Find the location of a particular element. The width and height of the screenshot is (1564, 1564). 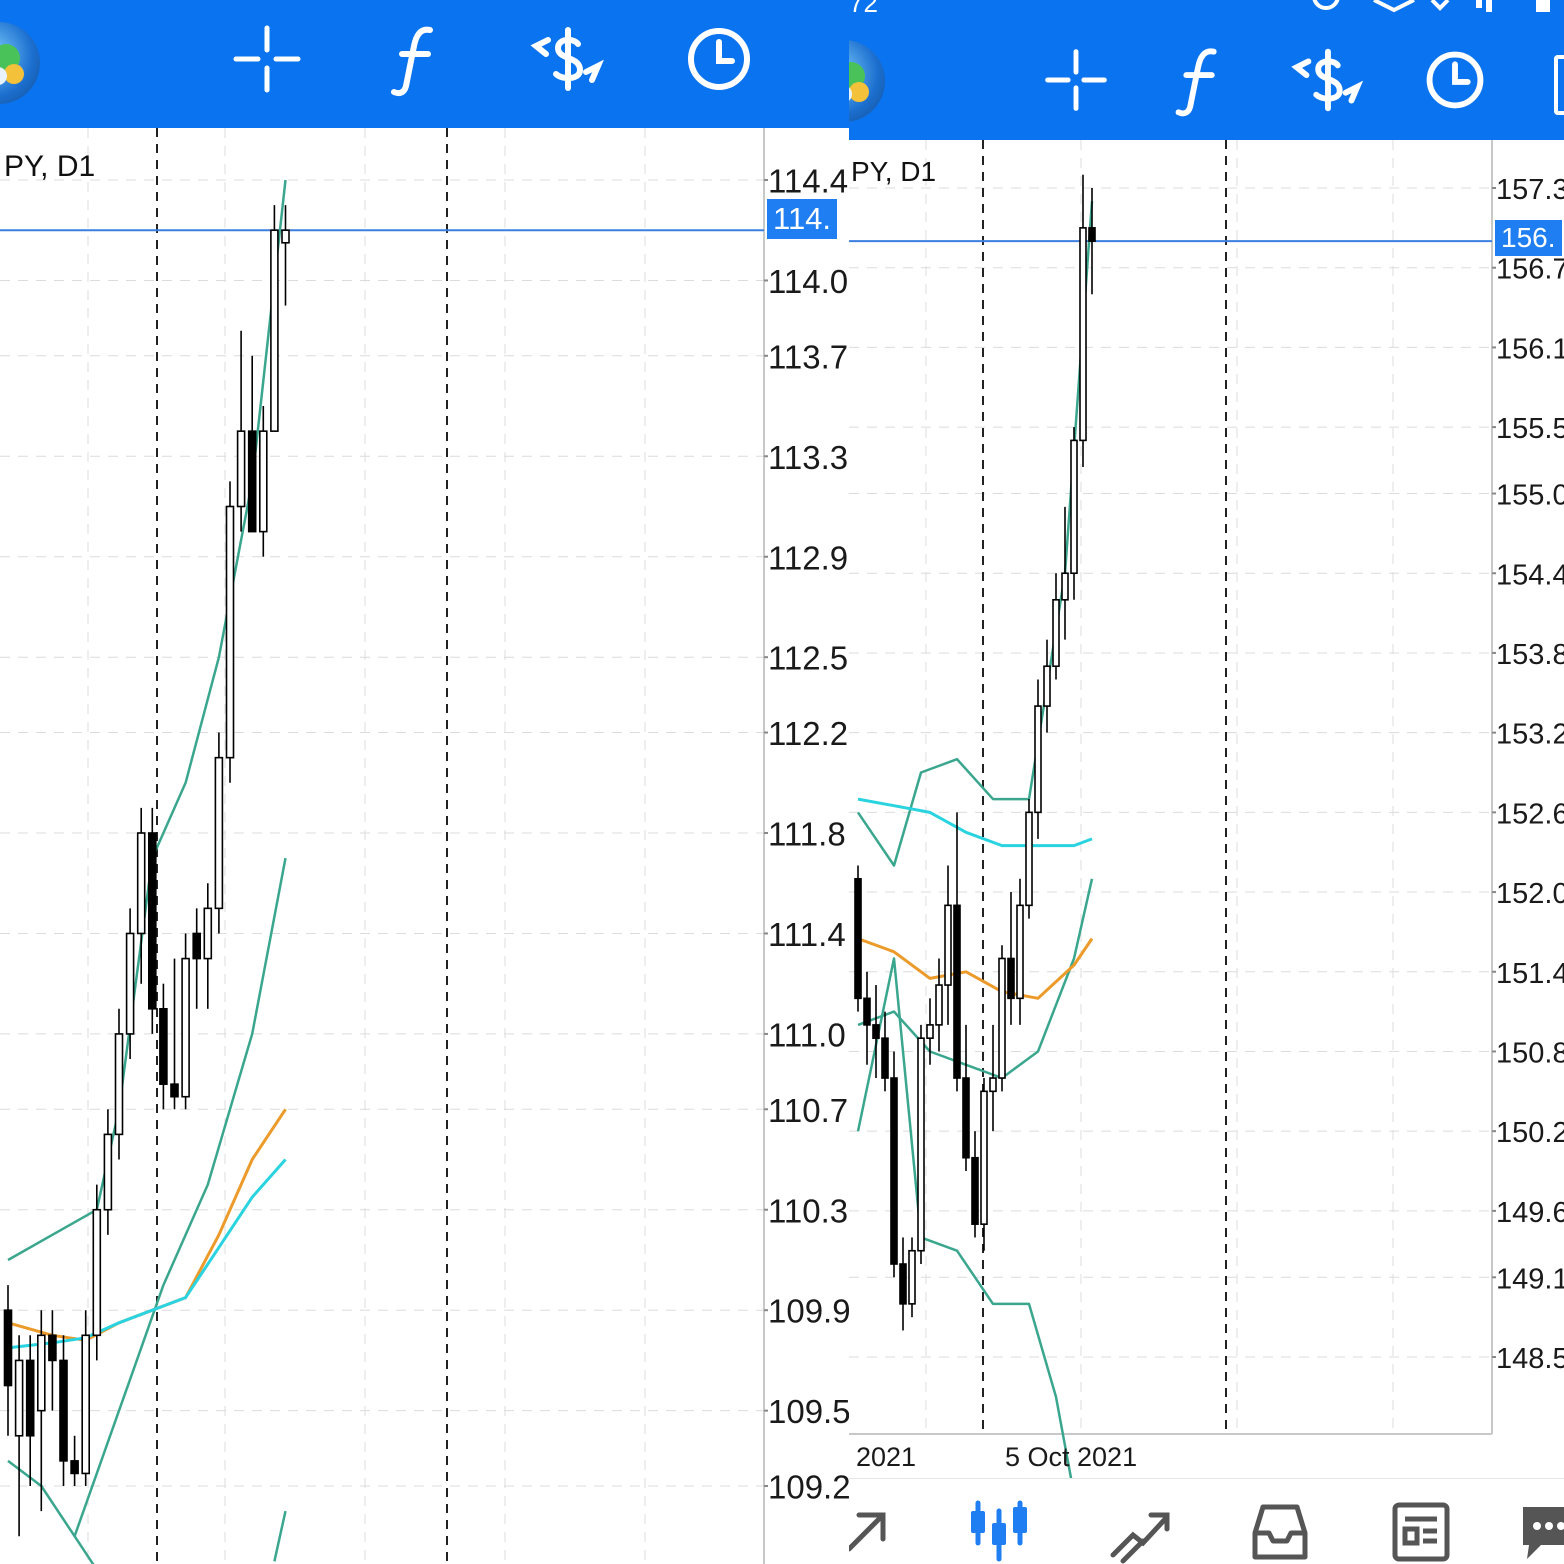

status-bar-time: 72 is located at coordinates (863, 9).